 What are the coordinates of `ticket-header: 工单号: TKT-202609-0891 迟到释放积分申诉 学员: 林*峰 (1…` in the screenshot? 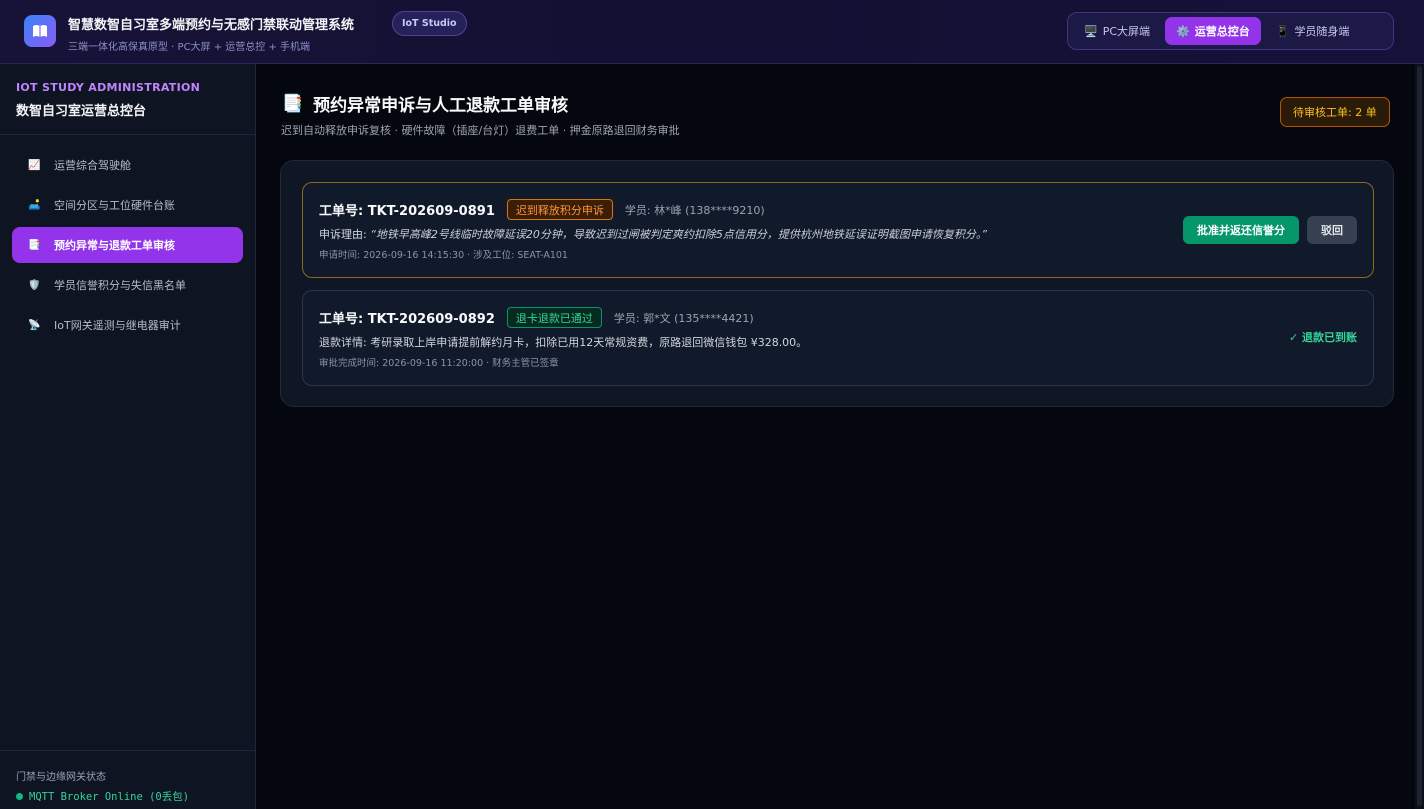 It's located at (542, 209).